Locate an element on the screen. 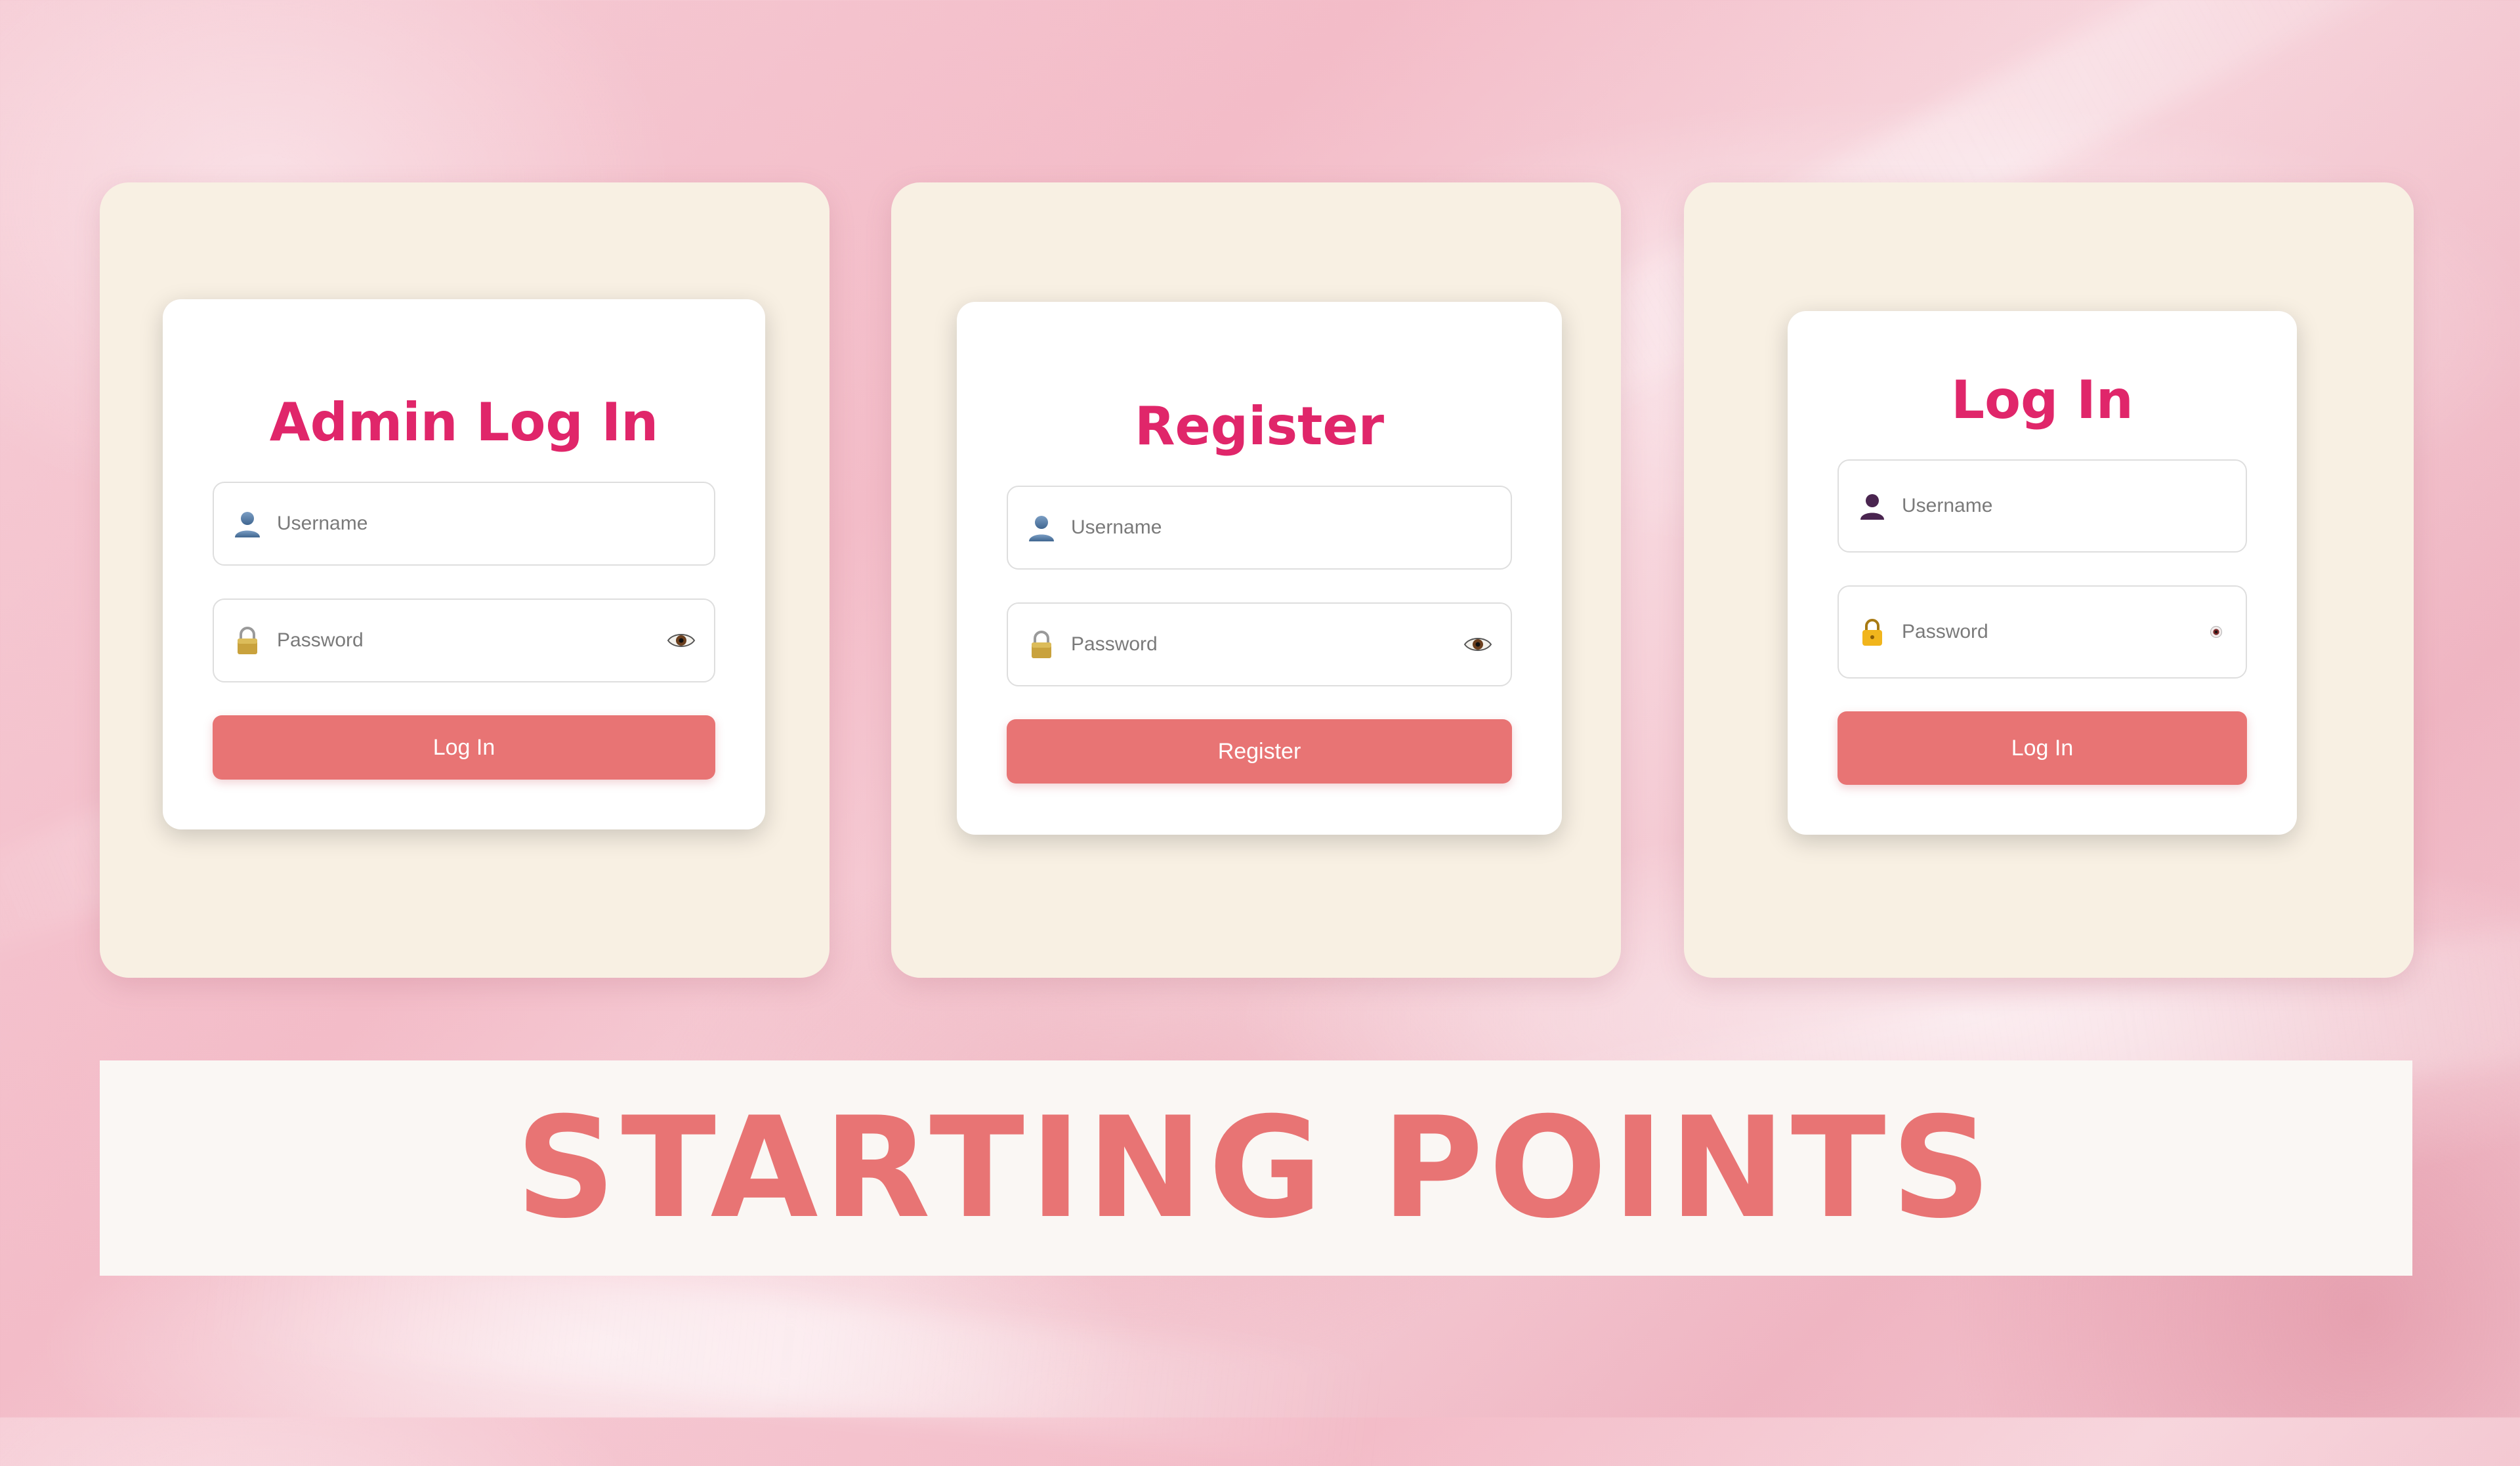  banner-title: STARTING POINTS is located at coordinates (1256, 1168).